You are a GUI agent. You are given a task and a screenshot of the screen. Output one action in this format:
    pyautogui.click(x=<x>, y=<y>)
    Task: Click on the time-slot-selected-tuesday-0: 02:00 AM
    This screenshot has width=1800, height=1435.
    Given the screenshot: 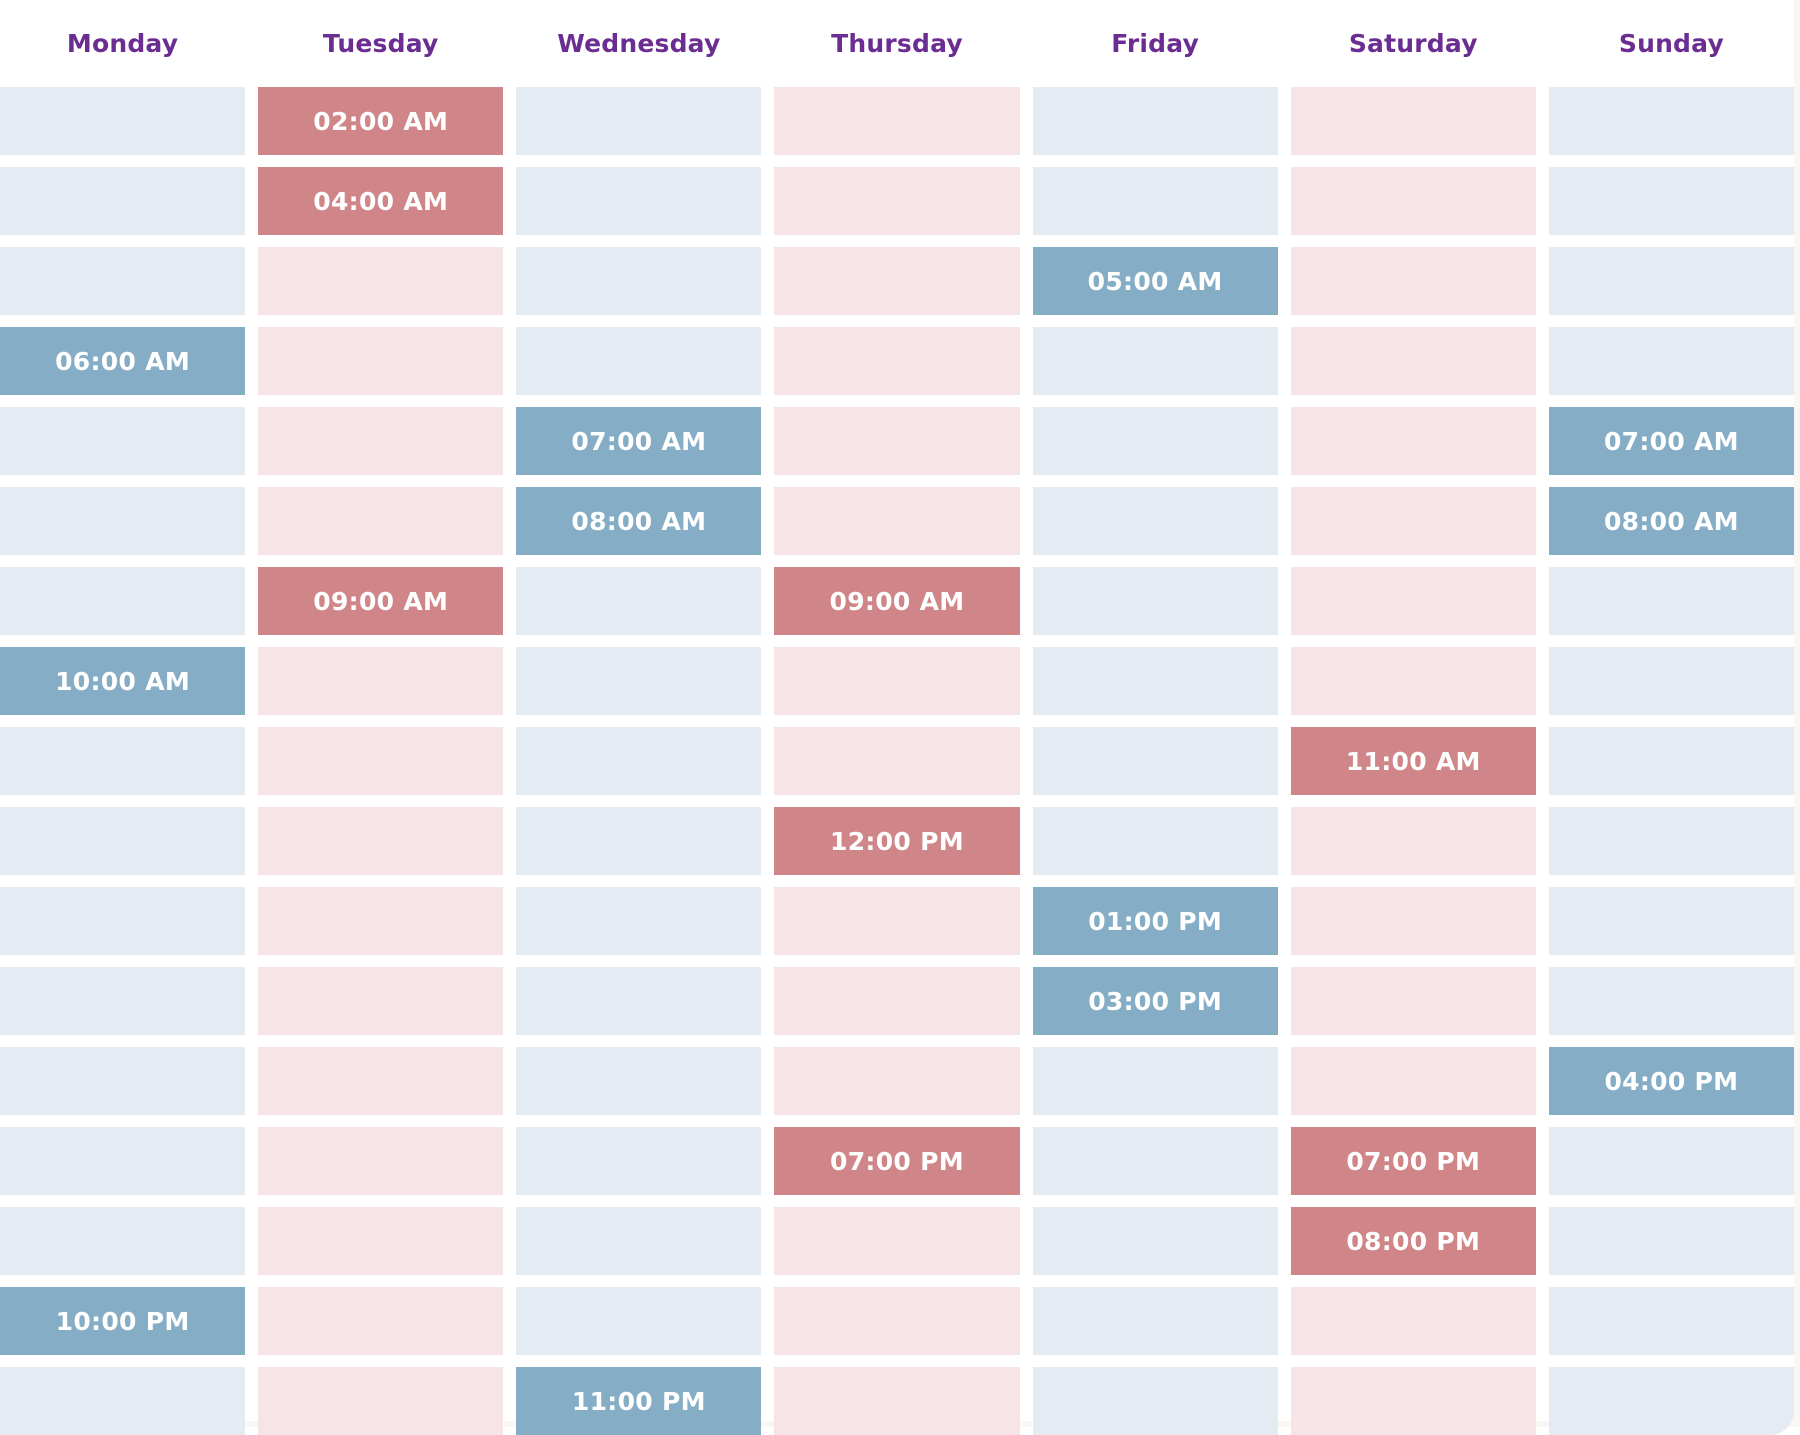 What is the action you would take?
    pyautogui.click(x=381, y=121)
    